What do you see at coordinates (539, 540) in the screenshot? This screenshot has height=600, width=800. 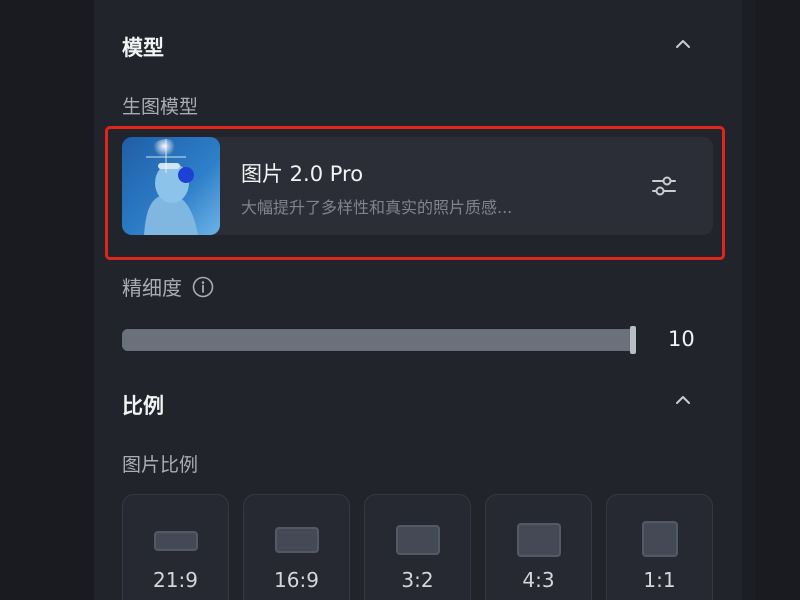 I see `ratio-4-3-icon` at bounding box center [539, 540].